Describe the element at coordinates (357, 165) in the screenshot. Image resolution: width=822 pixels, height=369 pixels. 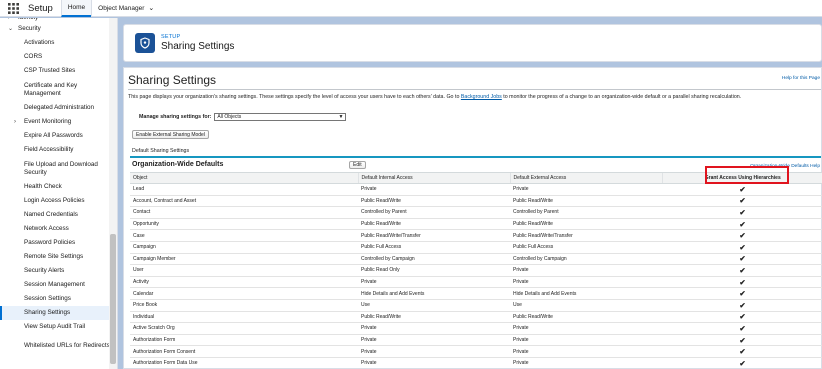
I see `edit-button: Edit` at that location.